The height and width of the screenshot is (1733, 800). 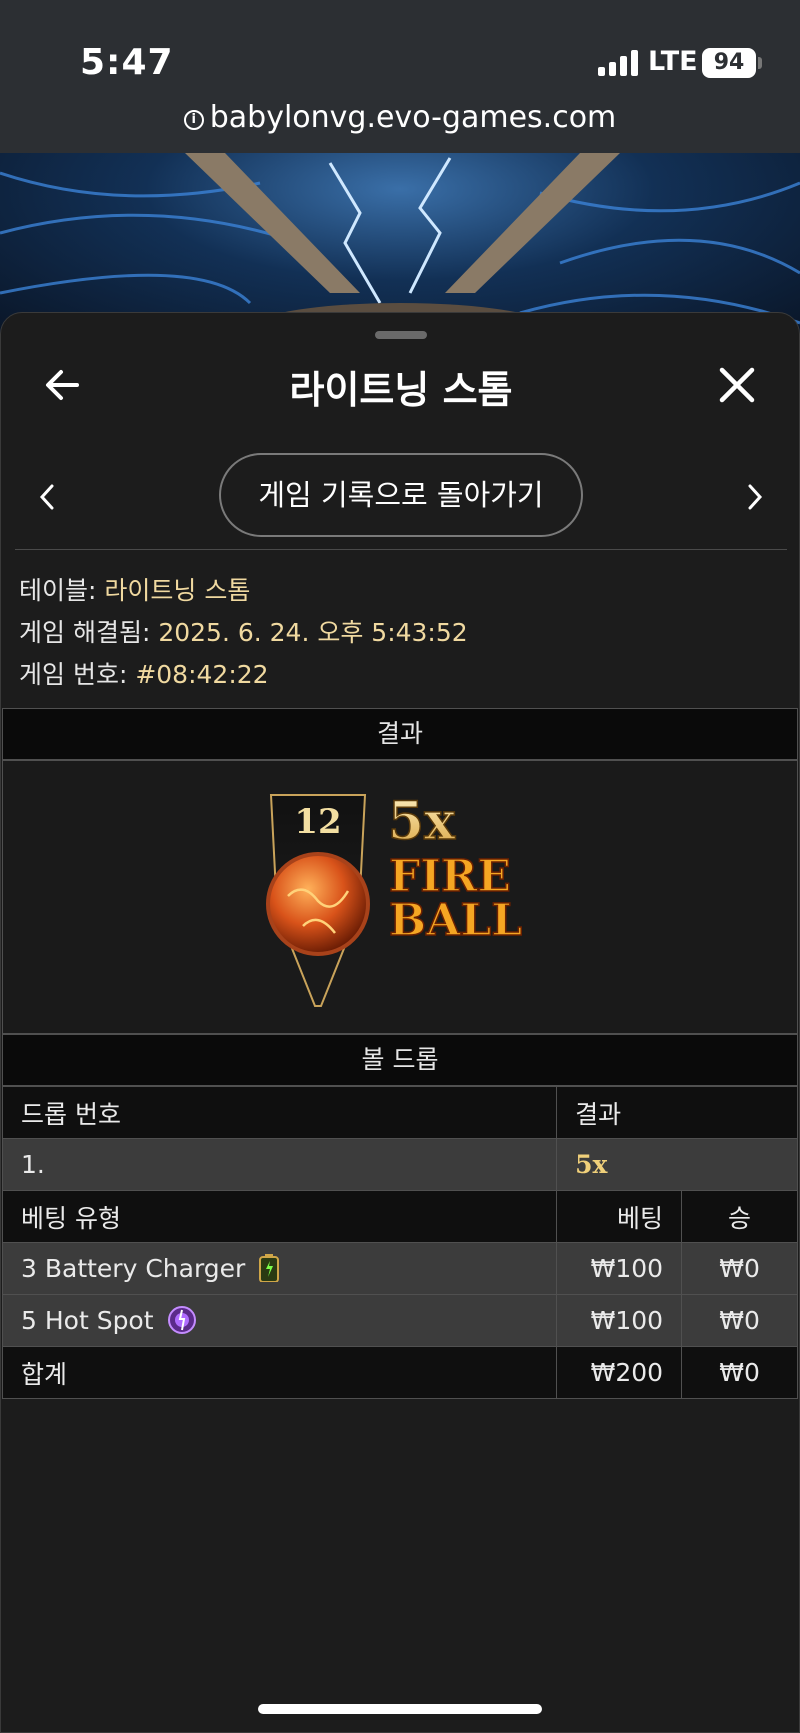 I want to click on close-icon, so click(x=737, y=385).